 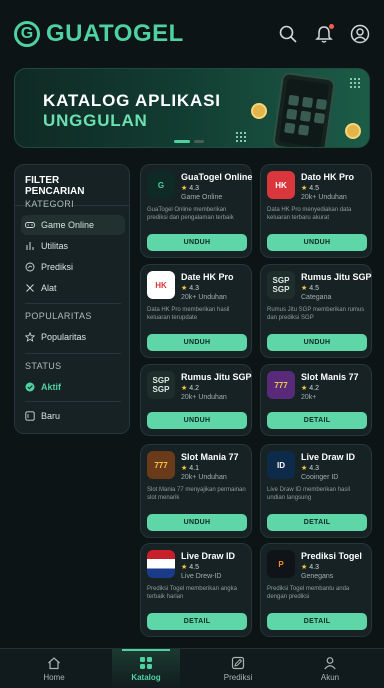 What do you see at coordinates (30, 267) in the screenshot?
I see `chart-circle-icon` at bounding box center [30, 267].